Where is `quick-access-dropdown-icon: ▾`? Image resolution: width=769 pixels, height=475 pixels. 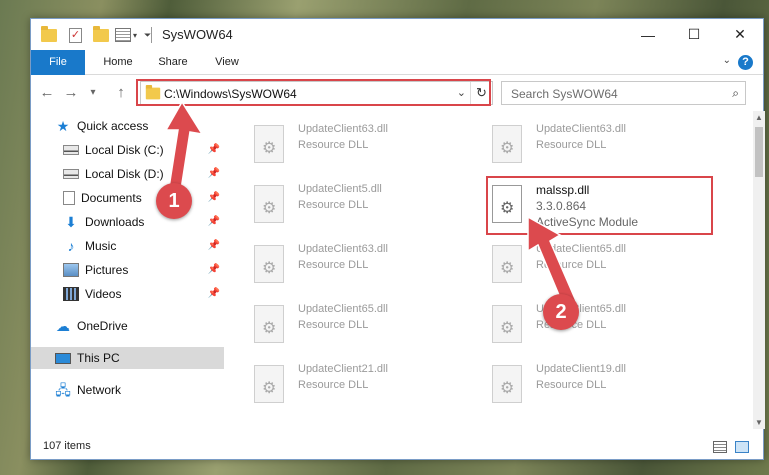
quick-access-dropdown-icon: ▾ is located at coordinates (135, 35).